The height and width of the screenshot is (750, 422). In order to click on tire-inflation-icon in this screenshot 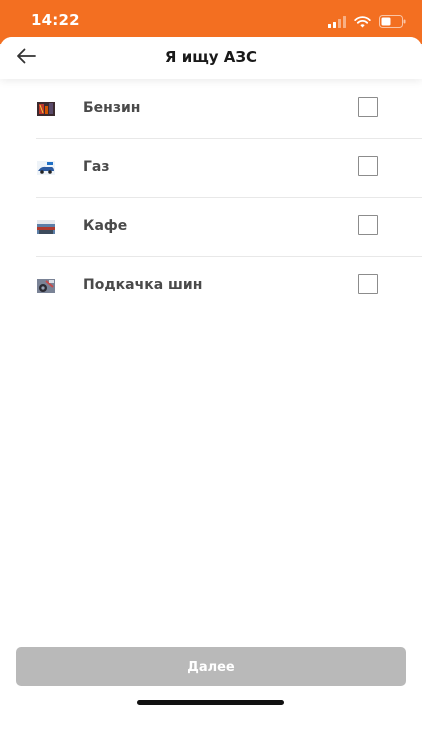, I will do `click(46, 285)`.